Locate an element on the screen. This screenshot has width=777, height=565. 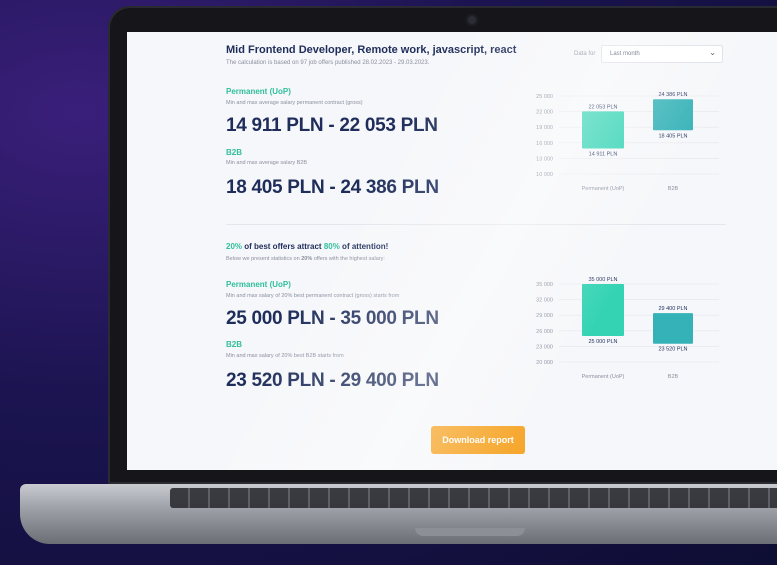
headline-pct1: 20% is located at coordinates (234, 246).